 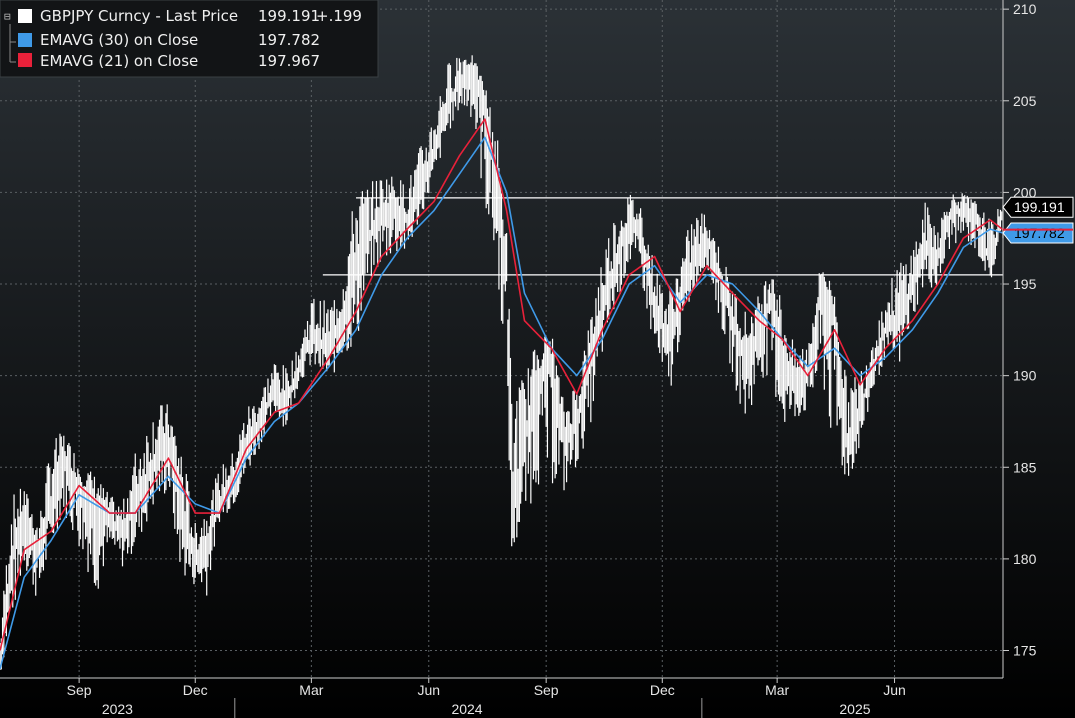 I want to click on legend-value-ema30: 197.782, so click(x=289, y=40).